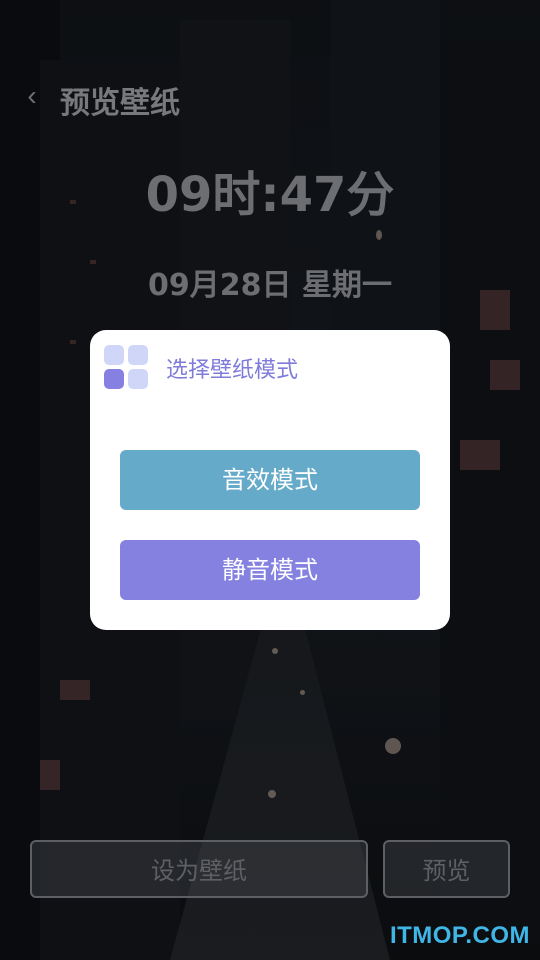 Image resolution: width=540 pixels, height=960 pixels. Describe the element at coordinates (446, 869) in the screenshot. I see `preview-button: 预览` at that location.